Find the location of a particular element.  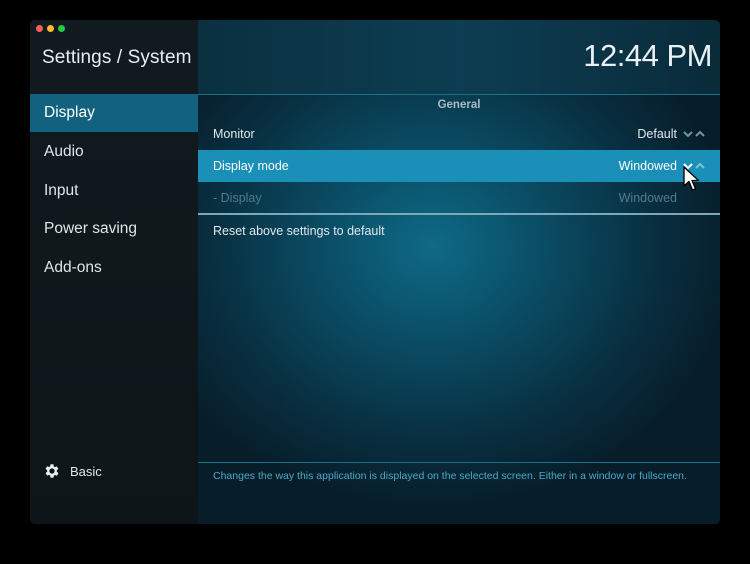

window-controls is located at coordinates (50, 28).